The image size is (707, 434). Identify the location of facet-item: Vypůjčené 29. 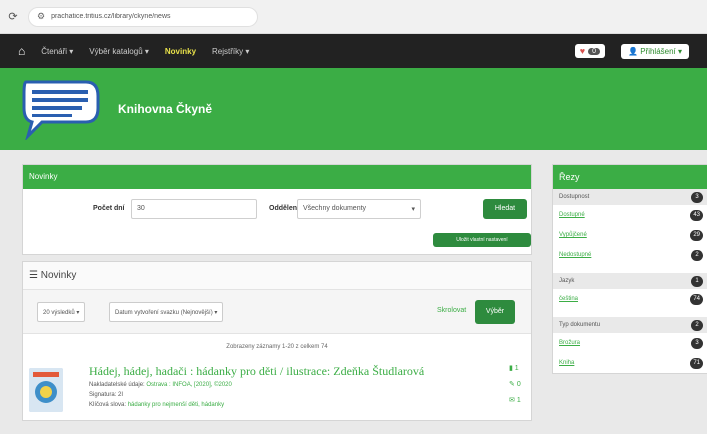
(630, 235).